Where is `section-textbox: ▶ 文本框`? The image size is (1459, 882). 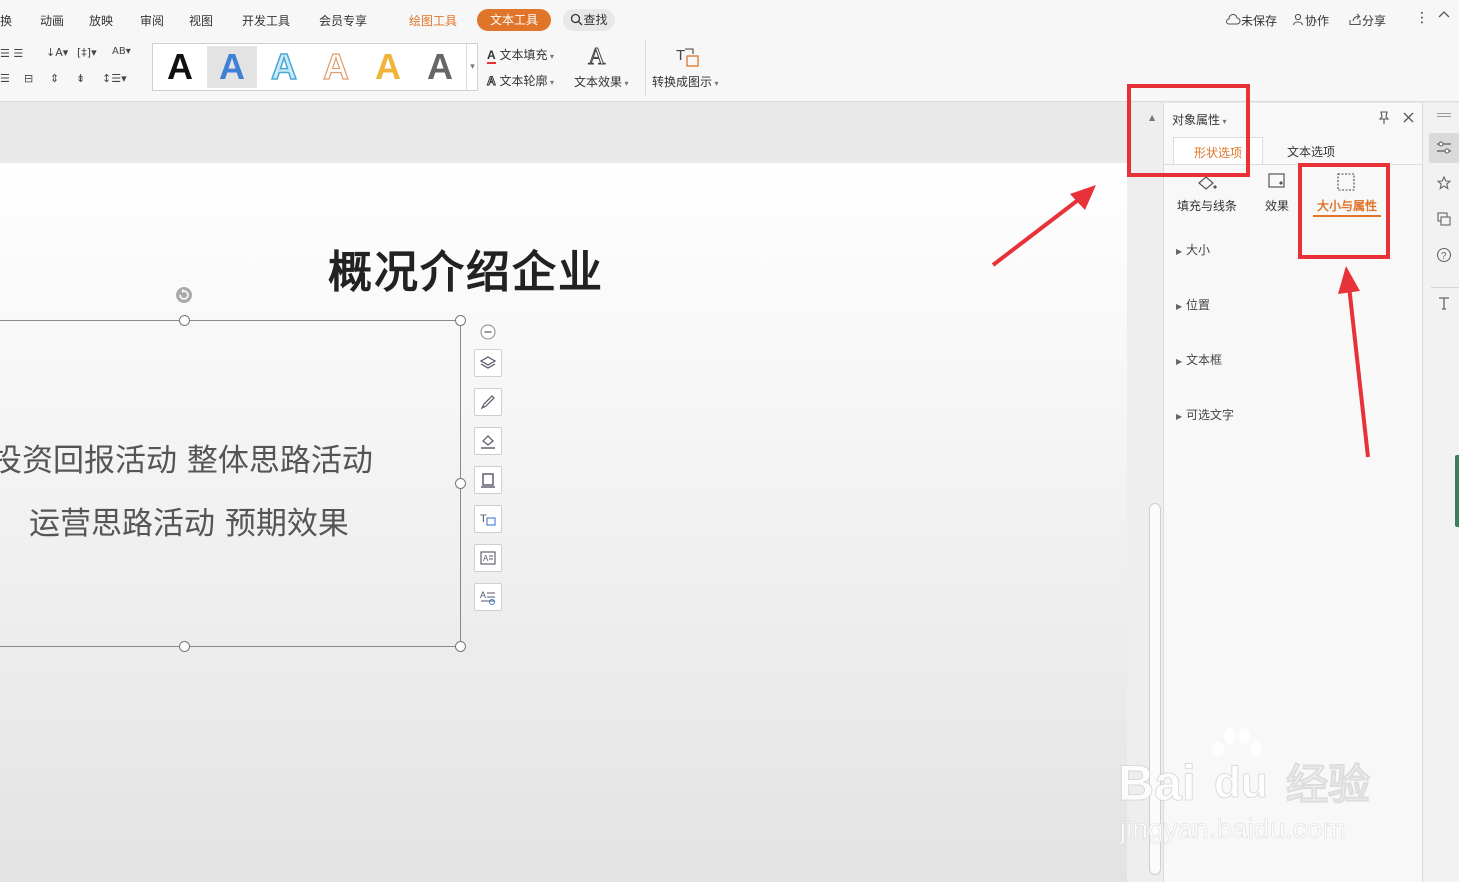 section-textbox: ▶ 文本框 is located at coordinates (1199, 359).